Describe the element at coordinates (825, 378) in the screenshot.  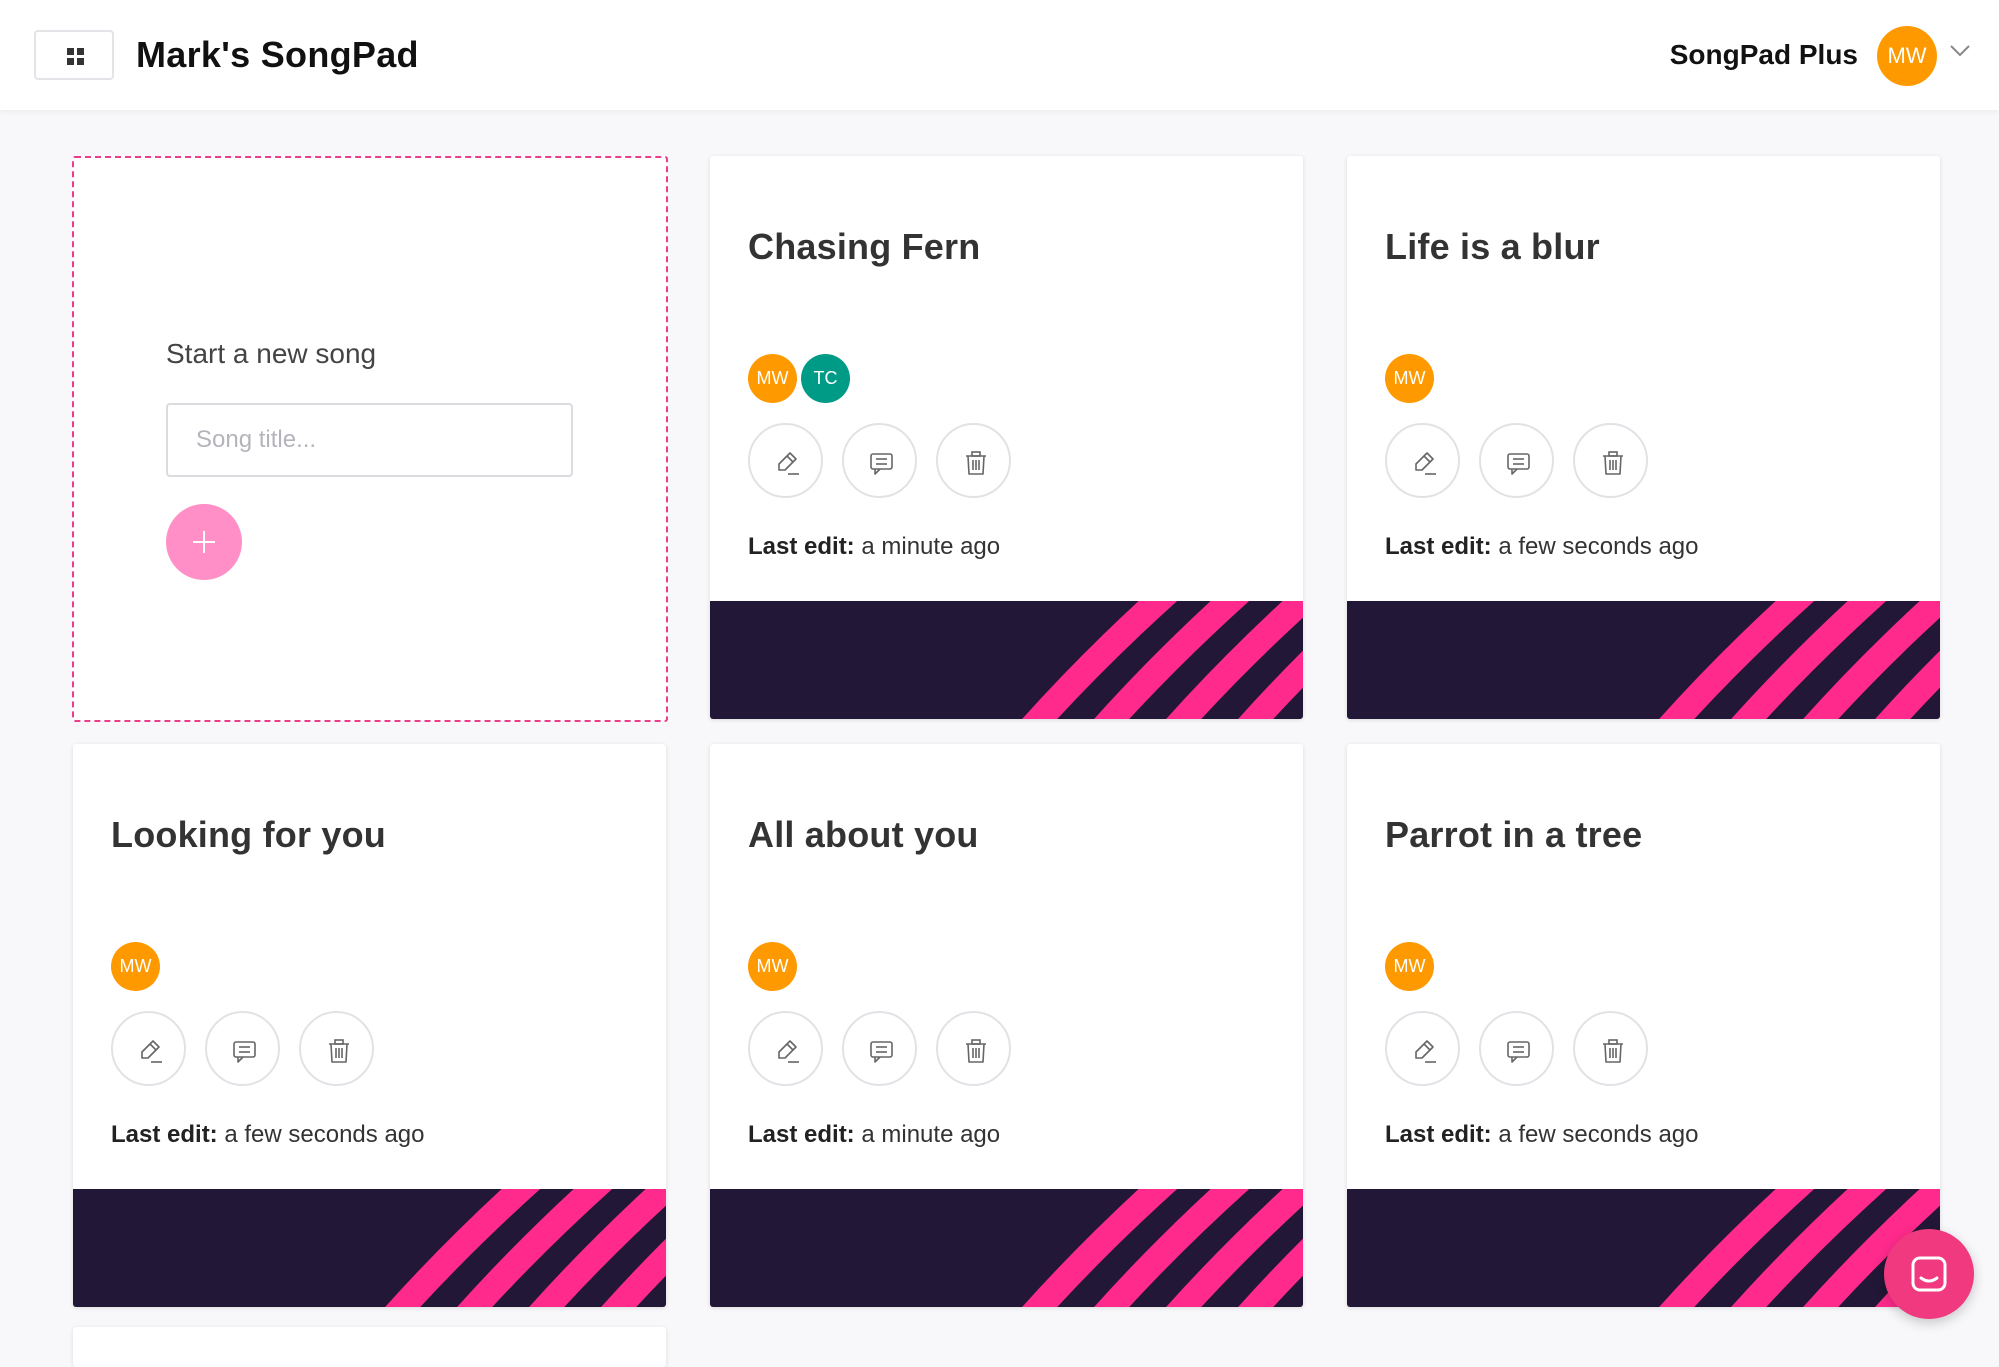
I see `collaborator-avatar: TC` at that location.